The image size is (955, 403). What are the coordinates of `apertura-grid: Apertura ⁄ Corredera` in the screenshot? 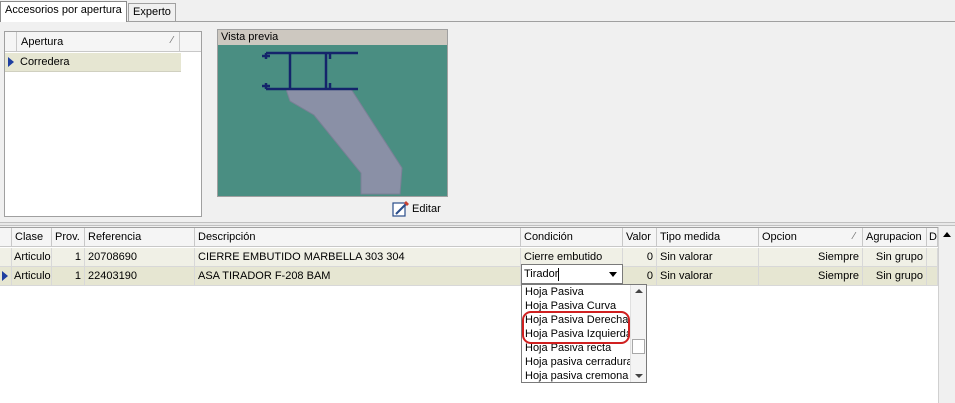 It's located at (103, 124).